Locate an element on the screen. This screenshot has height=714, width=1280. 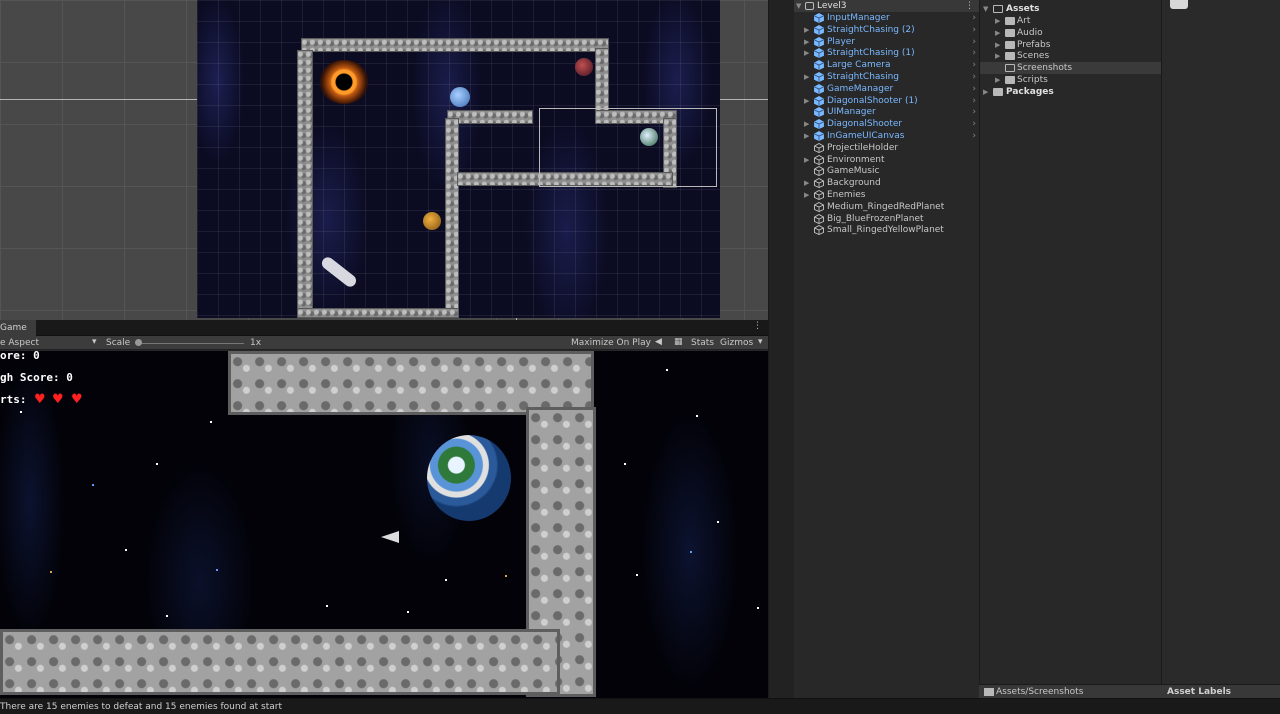
project-folder-prefabs: ▶ Prefabs is located at coordinates (1070, 45).